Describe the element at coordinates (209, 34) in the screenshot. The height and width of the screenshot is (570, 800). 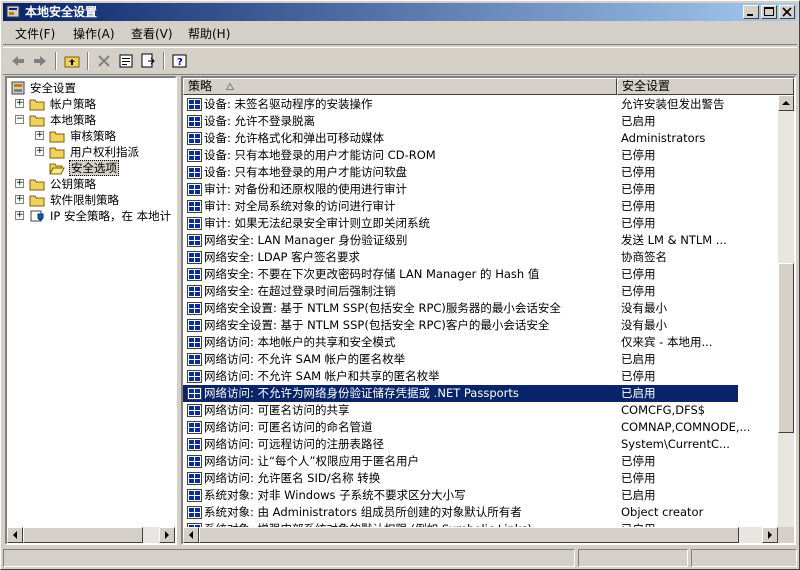
I see `menu-help: 帮助(H)` at that location.